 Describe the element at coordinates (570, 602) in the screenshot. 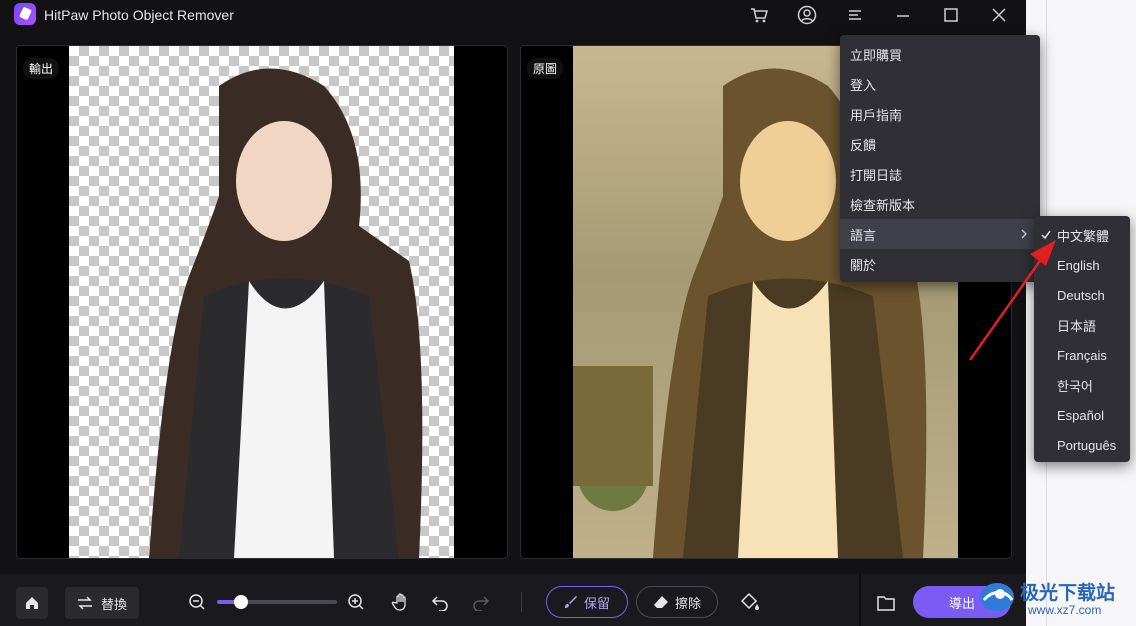

I see `brush-icon` at that location.